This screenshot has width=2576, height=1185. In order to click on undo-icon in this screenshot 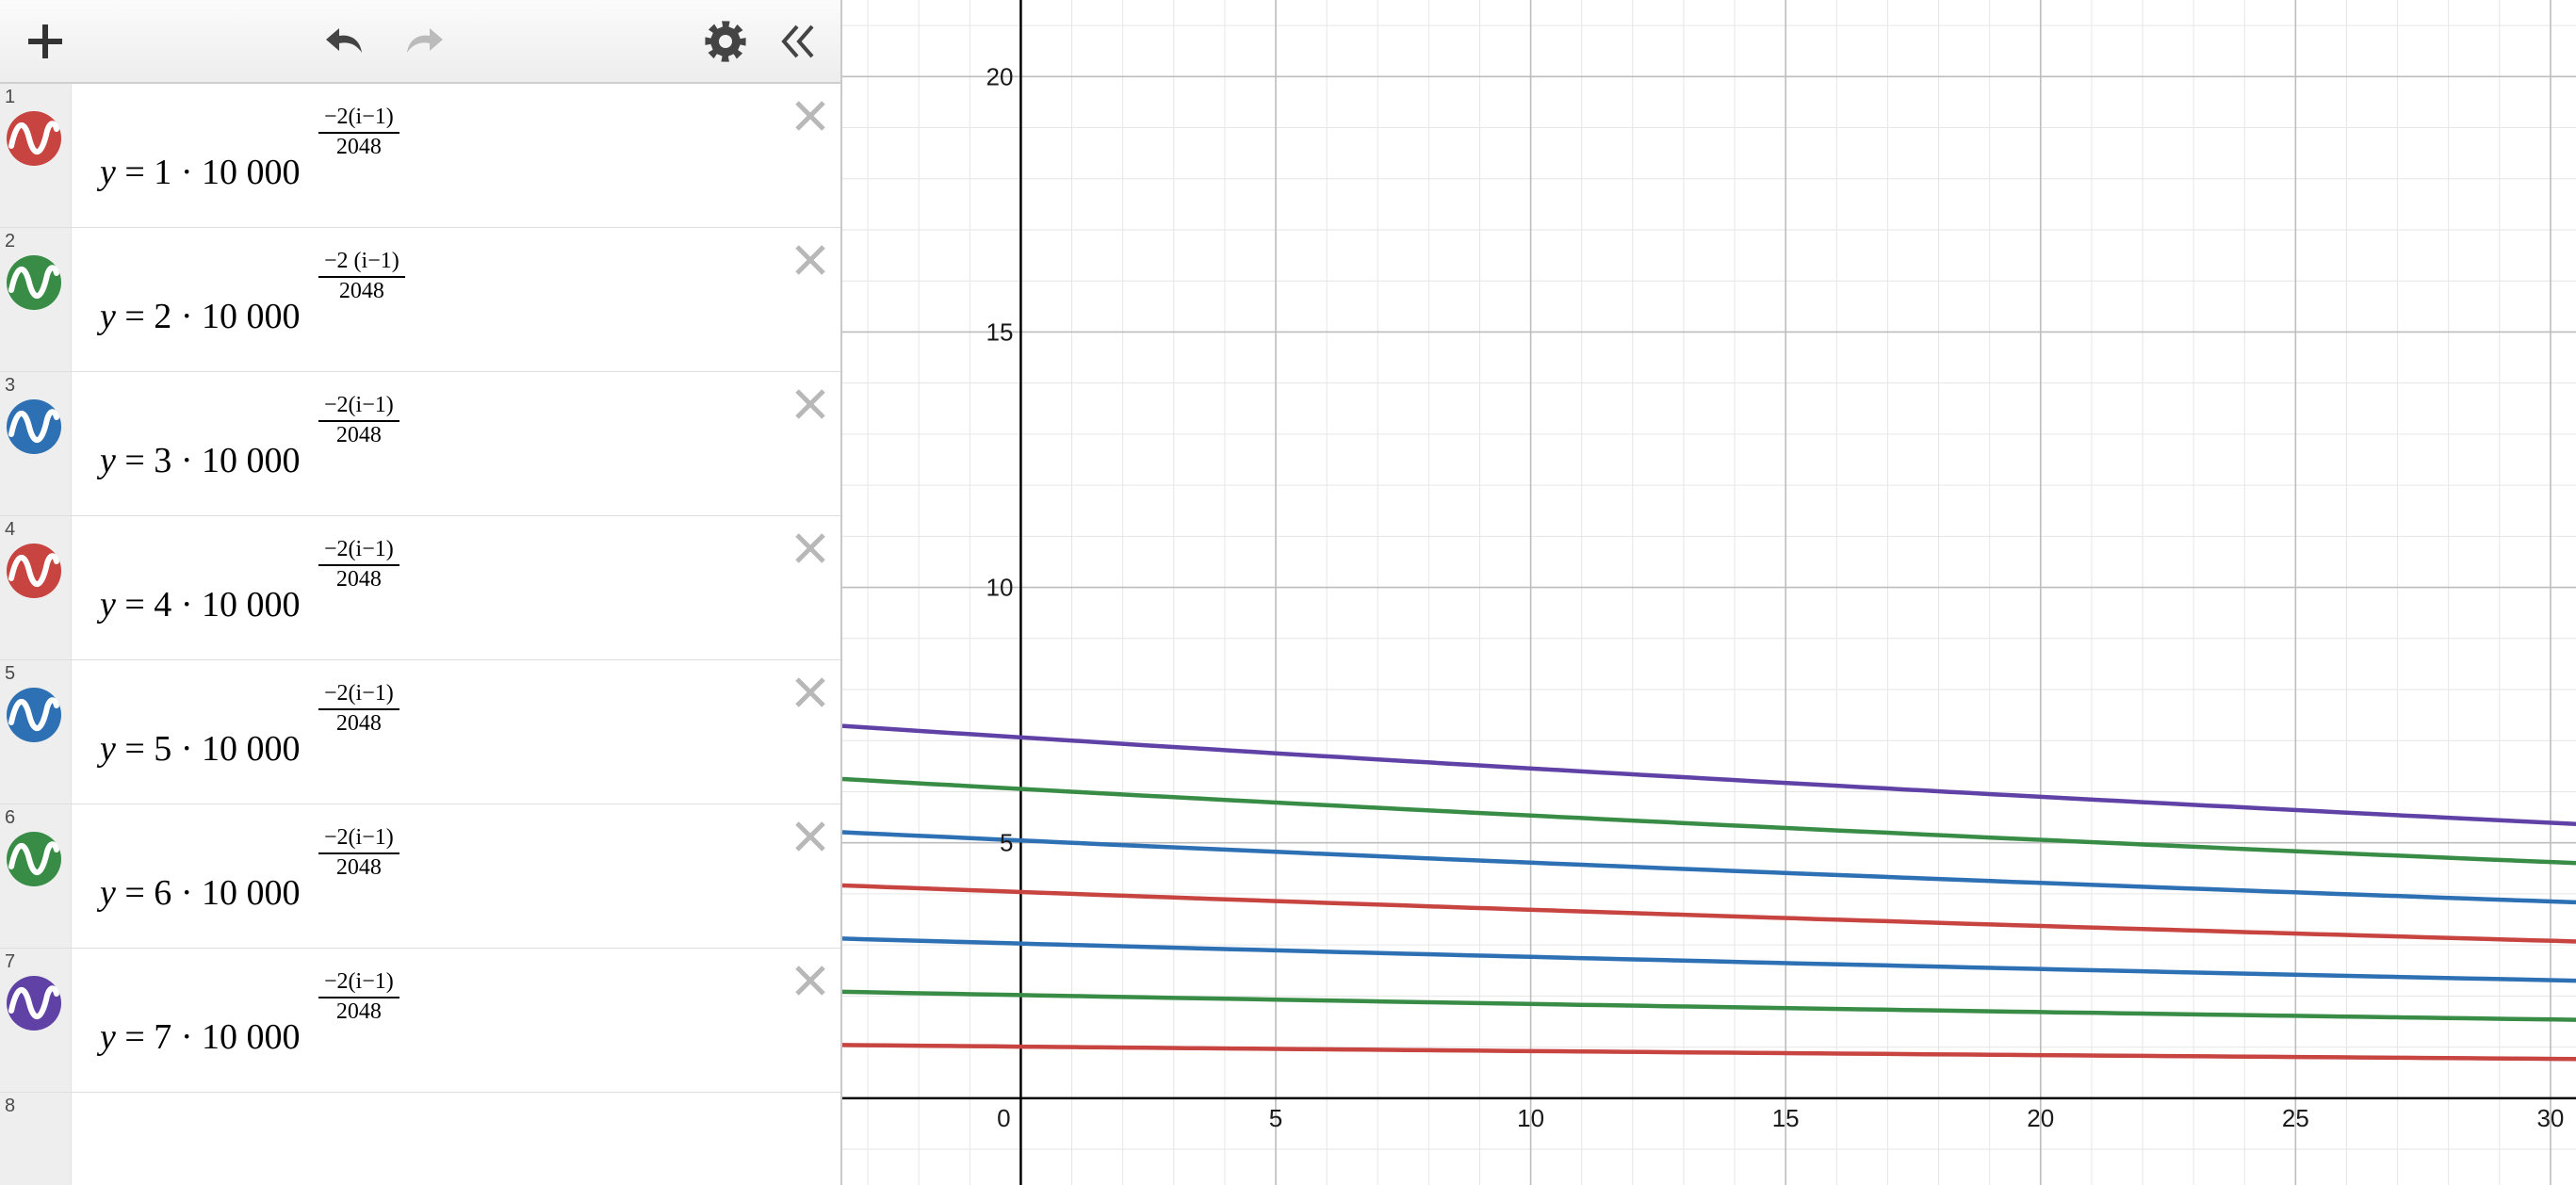, I will do `click(344, 40)`.